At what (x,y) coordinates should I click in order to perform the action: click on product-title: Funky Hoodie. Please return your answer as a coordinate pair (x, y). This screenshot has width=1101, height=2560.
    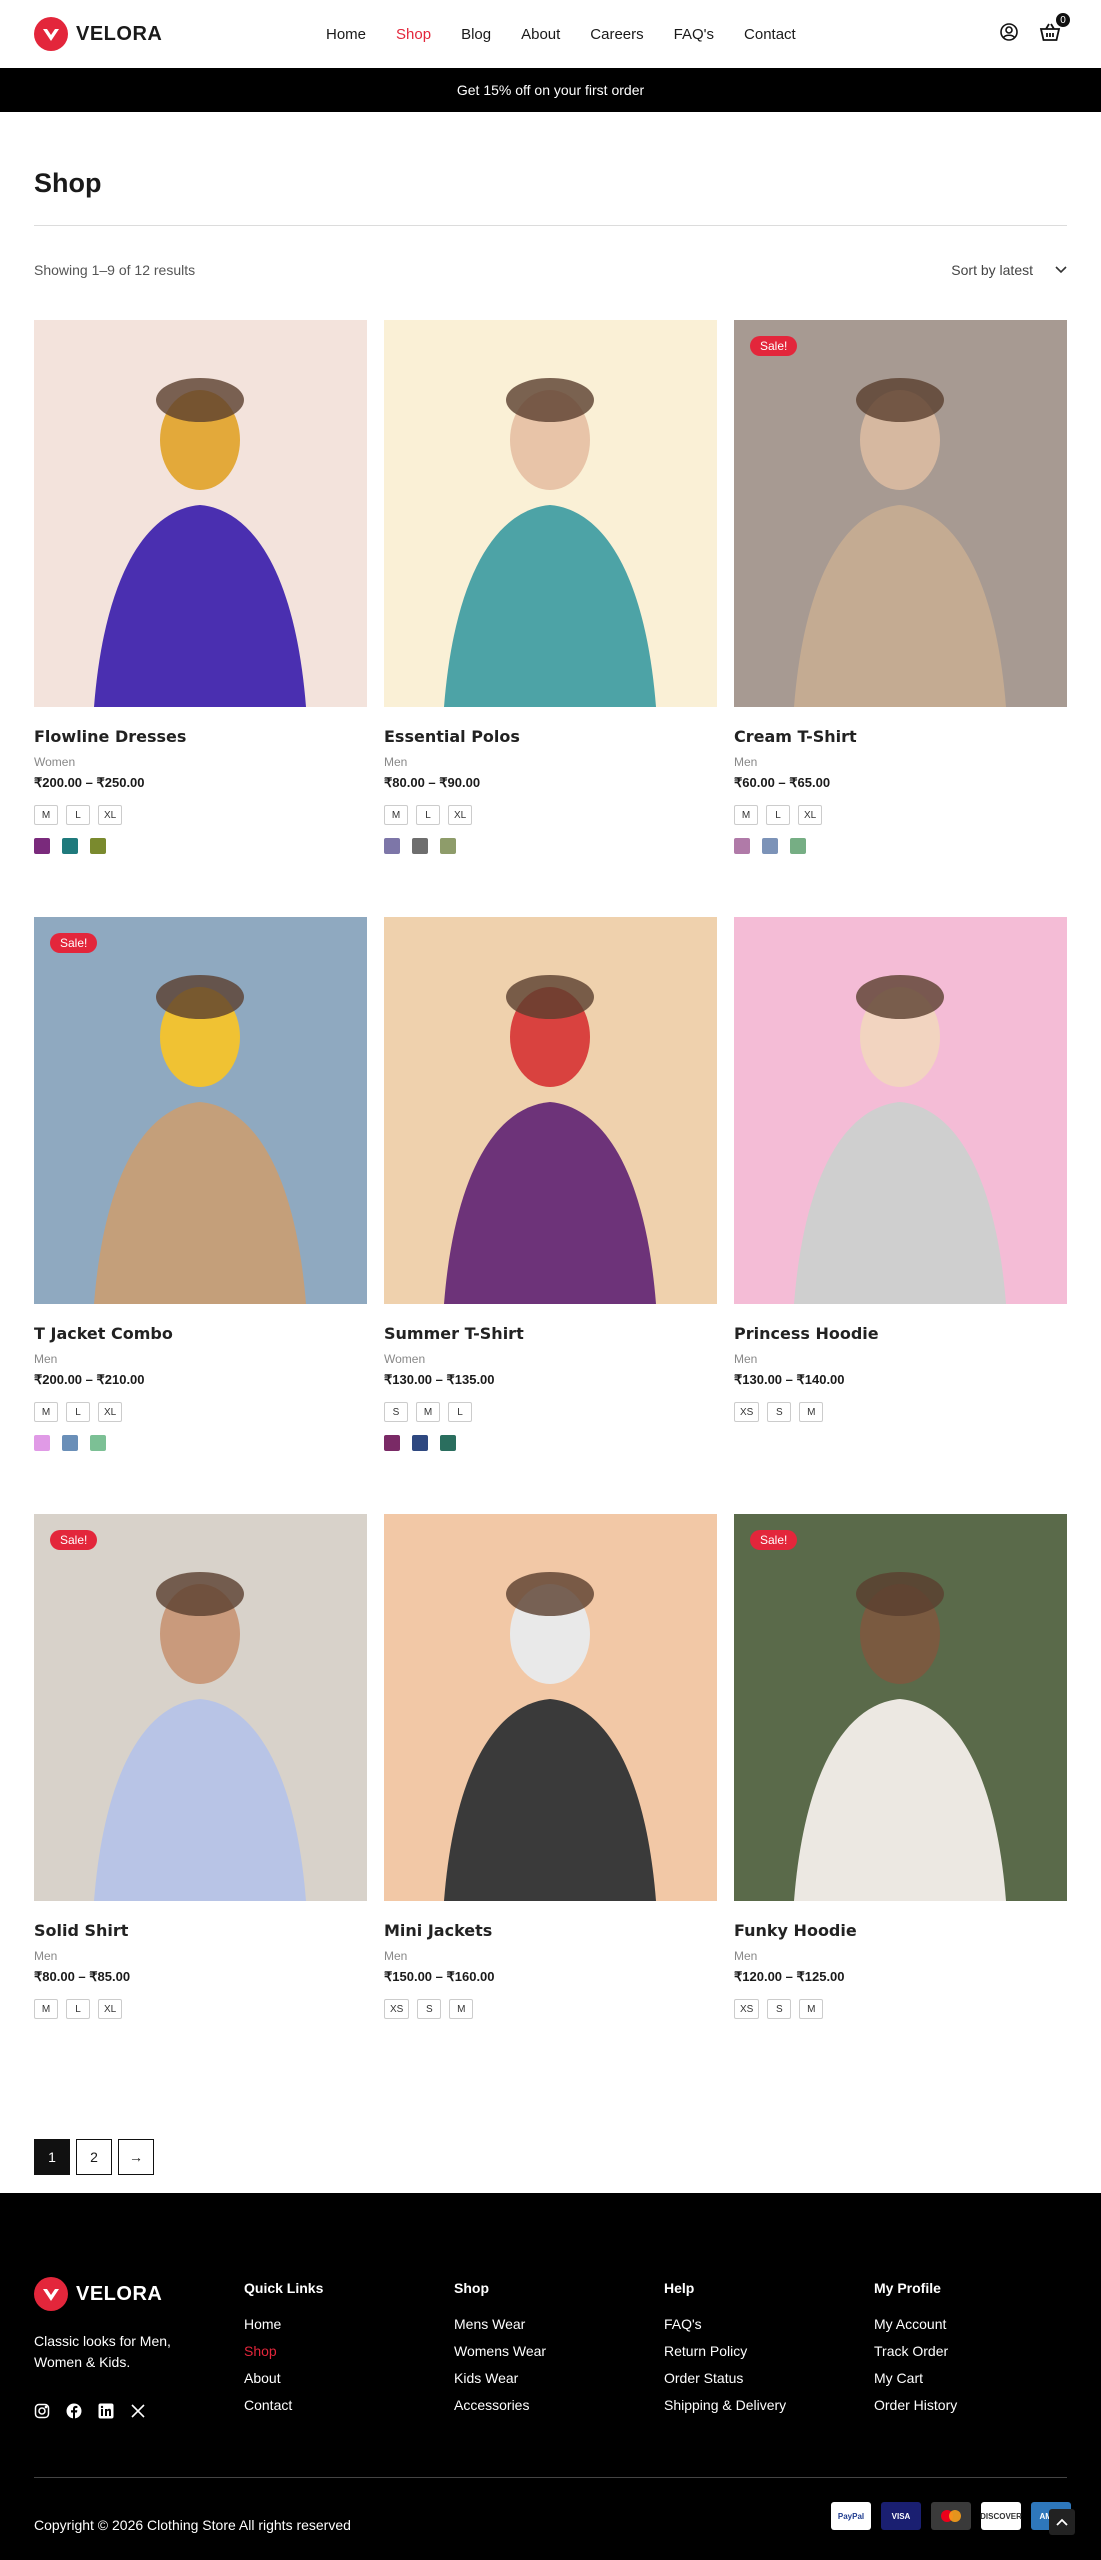
    Looking at the image, I should click on (900, 1930).